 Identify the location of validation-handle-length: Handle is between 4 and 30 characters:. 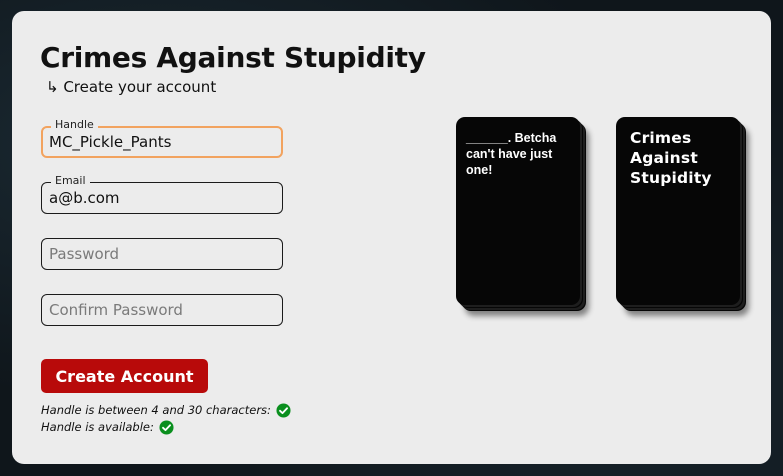
(166, 410).